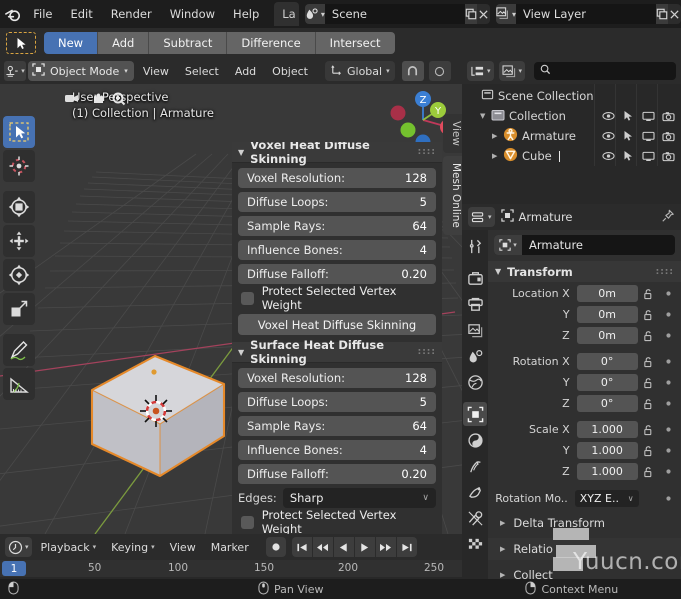  Describe the element at coordinates (275, 547) in the screenshot. I see `record-icon` at that location.